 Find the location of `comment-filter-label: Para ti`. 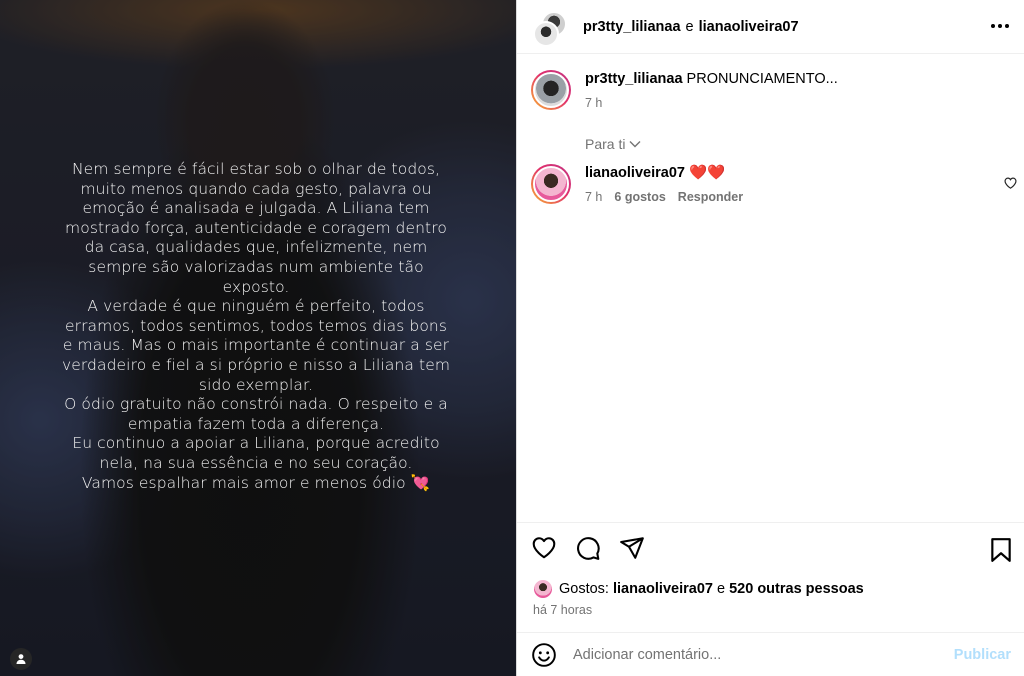

comment-filter-label: Para ti is located at coordinates (605, 144).